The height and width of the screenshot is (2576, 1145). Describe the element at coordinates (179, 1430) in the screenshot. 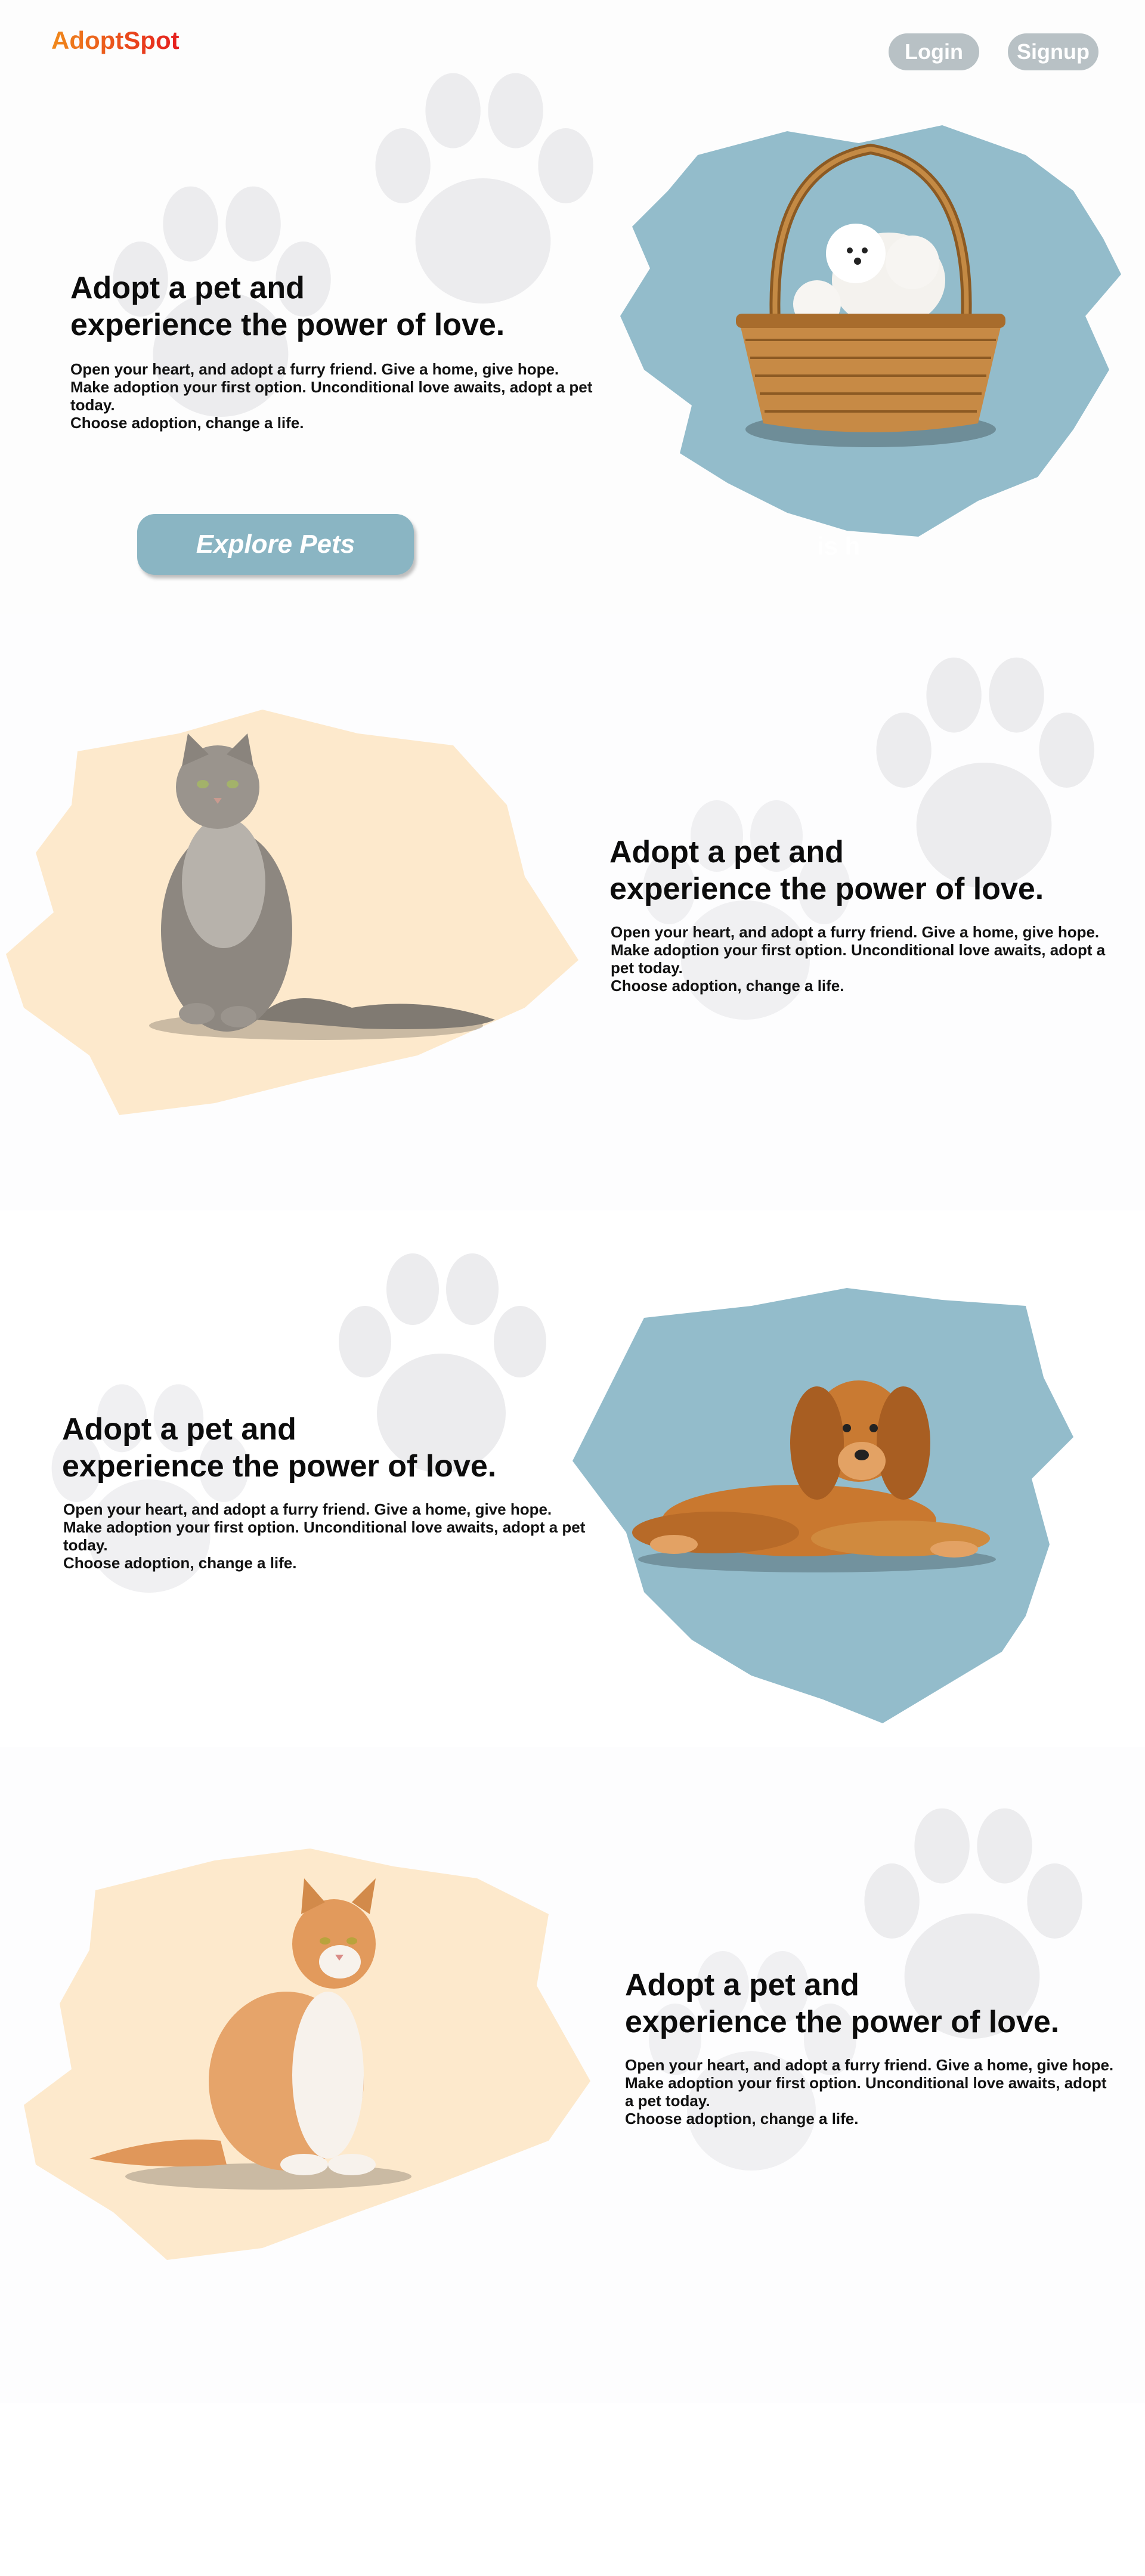

I see `section3-heading-line1: Adopt a pet and` at that location.